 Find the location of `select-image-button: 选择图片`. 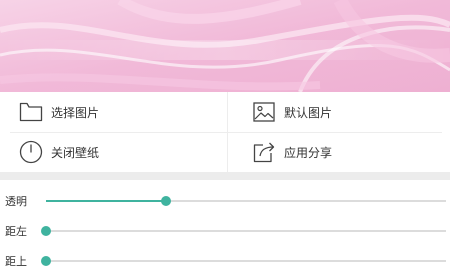

select-image-button: 选择图片 is located at coordinates (113, 112).